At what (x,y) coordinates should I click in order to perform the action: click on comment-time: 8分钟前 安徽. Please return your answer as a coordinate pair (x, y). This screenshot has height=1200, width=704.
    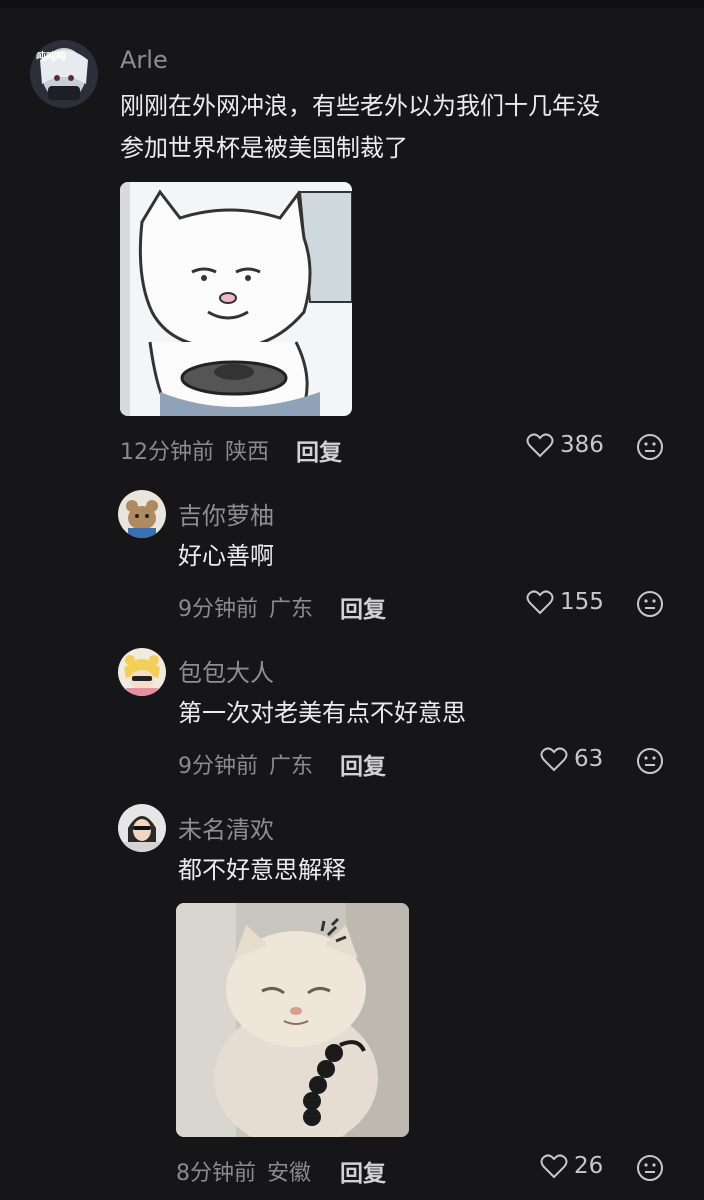
    Looking at the image, I should click on (243, 1171).